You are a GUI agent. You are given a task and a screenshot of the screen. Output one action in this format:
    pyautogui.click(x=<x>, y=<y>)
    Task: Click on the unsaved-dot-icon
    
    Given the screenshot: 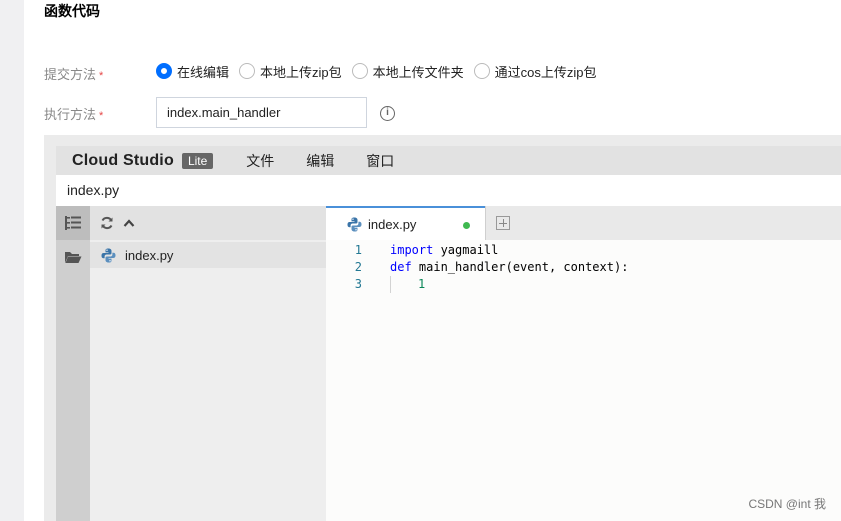 What is the action you would take?
    pyautogui.click(x=466, y=225)
    